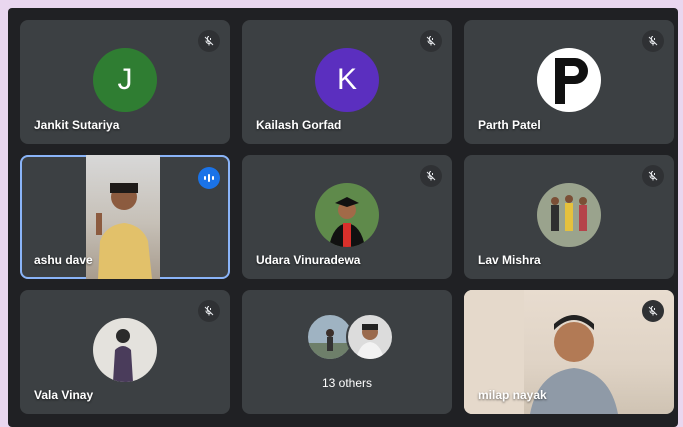  I want to click on avatar: J, so click(125, 80).